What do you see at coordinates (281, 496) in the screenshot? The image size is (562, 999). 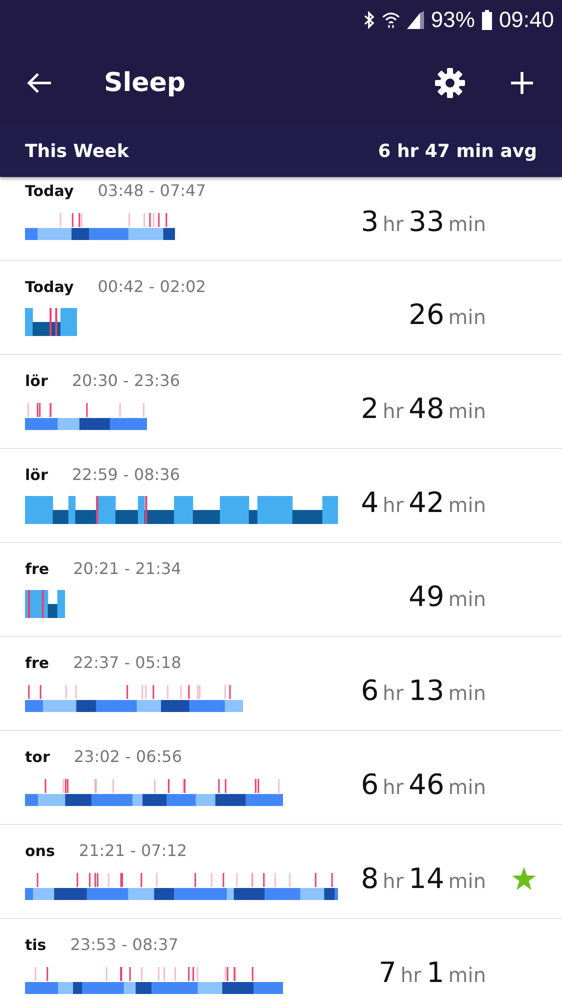 I see `sleep-log-row: lör 22:59 - 08:36 4 hr 42 min` at bounding box center [281, 496].